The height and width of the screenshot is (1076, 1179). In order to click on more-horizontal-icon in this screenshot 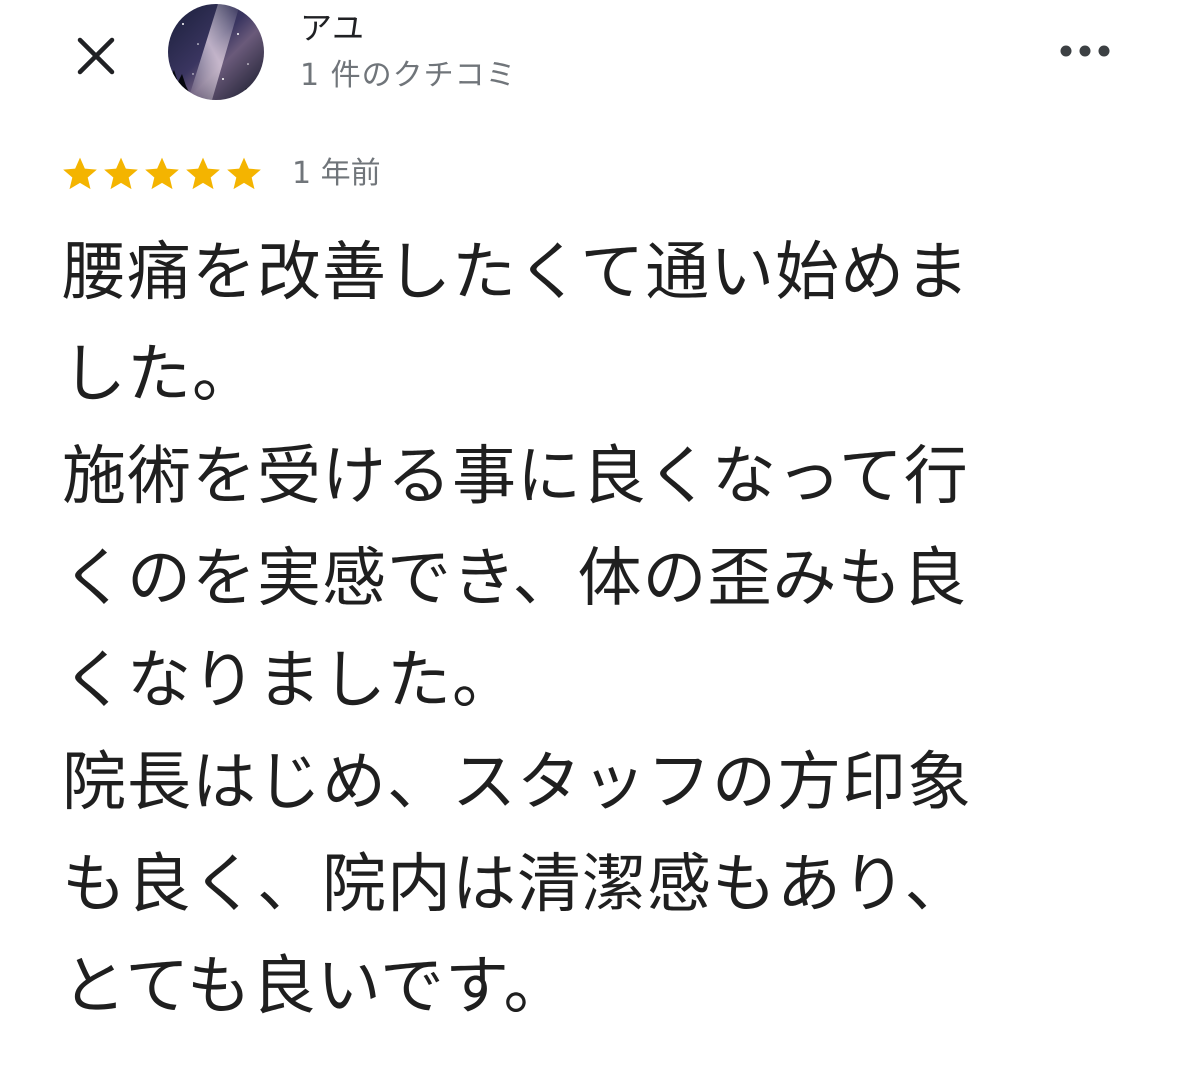, I will do `click(1085, 51)`.